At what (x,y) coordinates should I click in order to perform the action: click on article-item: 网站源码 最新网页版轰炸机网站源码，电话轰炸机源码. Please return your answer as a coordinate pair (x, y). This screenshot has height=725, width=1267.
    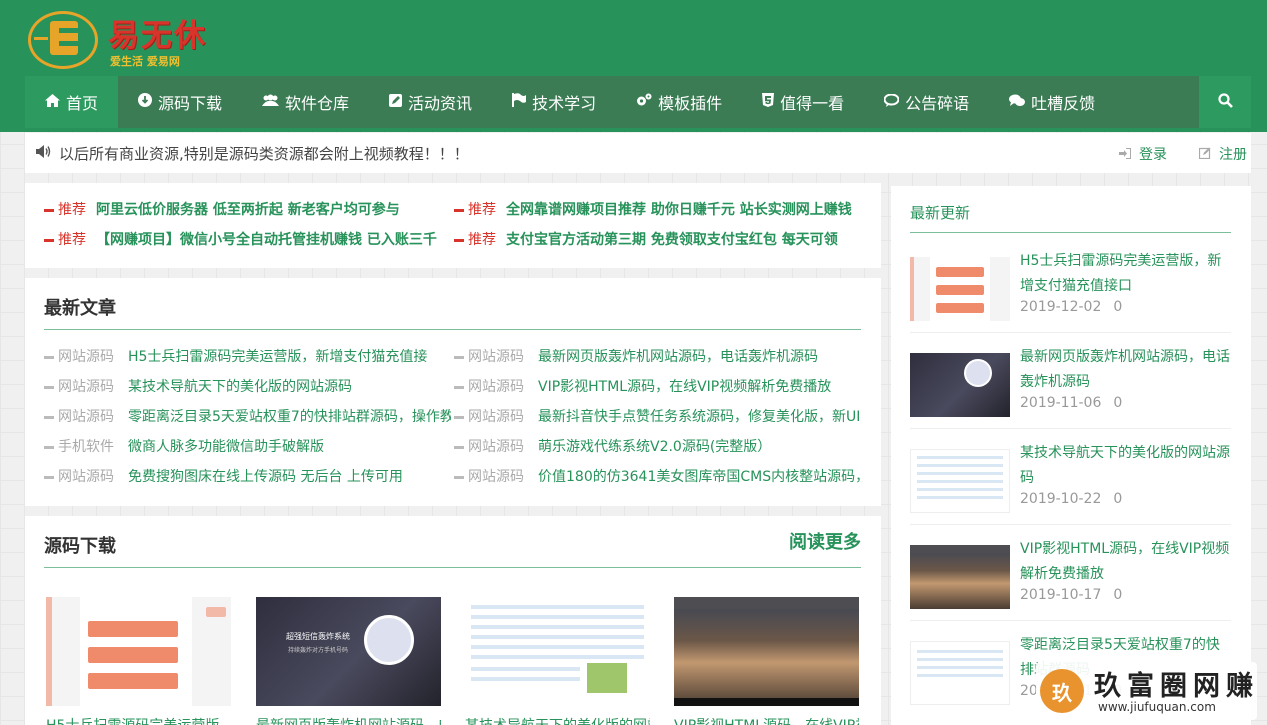
    Looking at the image, I should click on (659, 356).